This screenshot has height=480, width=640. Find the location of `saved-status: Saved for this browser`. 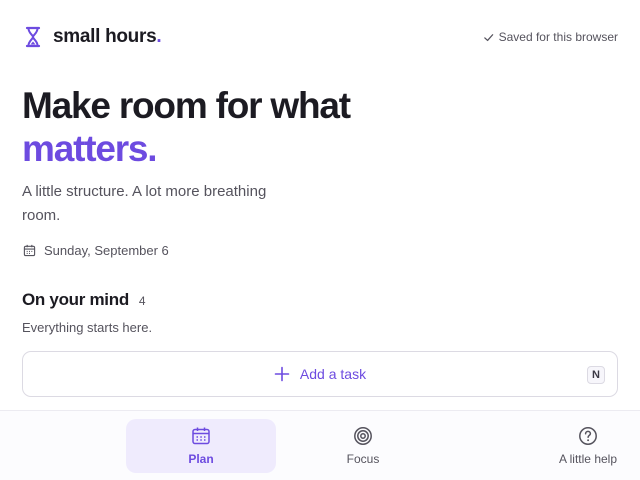

saved-status: Saved for this browser is located at coordinates (550, 37).